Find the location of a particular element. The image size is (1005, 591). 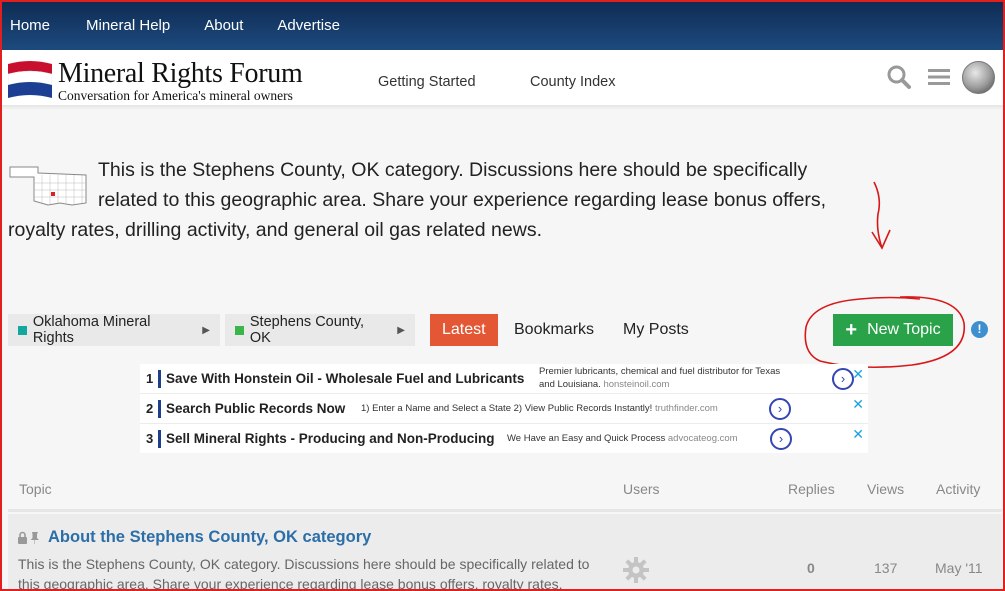

ad-number: 1 is located at coordinates (150, 378).